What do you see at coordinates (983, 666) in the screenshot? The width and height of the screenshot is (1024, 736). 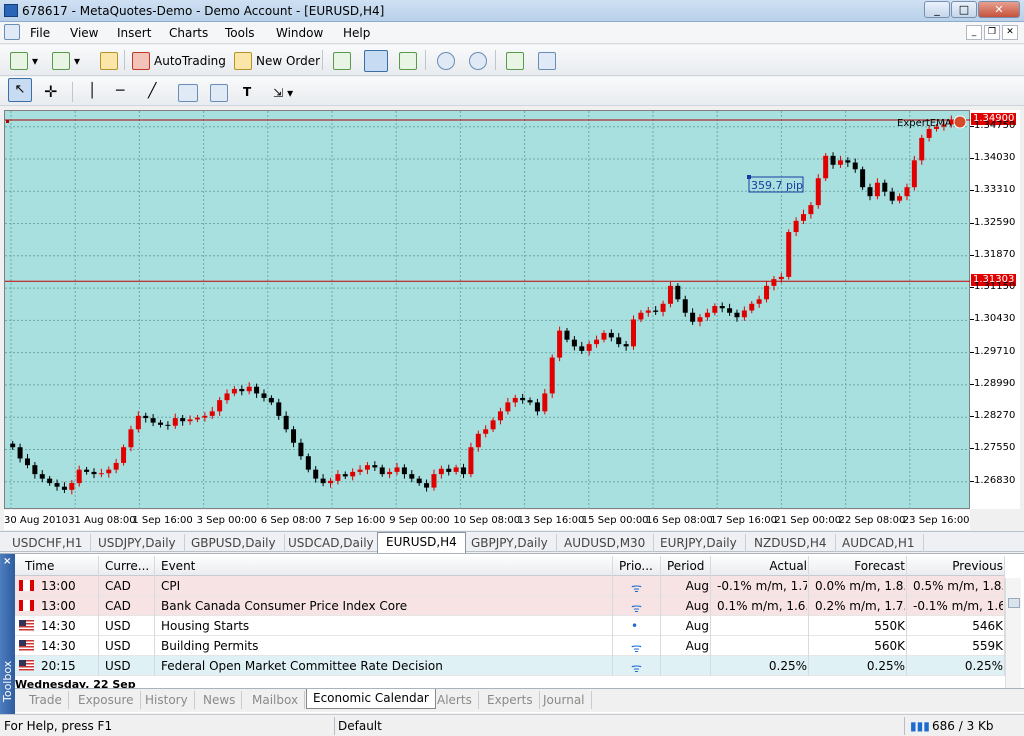 I see `calendar-previous: 0.25%` at bounding box center [983, 666].